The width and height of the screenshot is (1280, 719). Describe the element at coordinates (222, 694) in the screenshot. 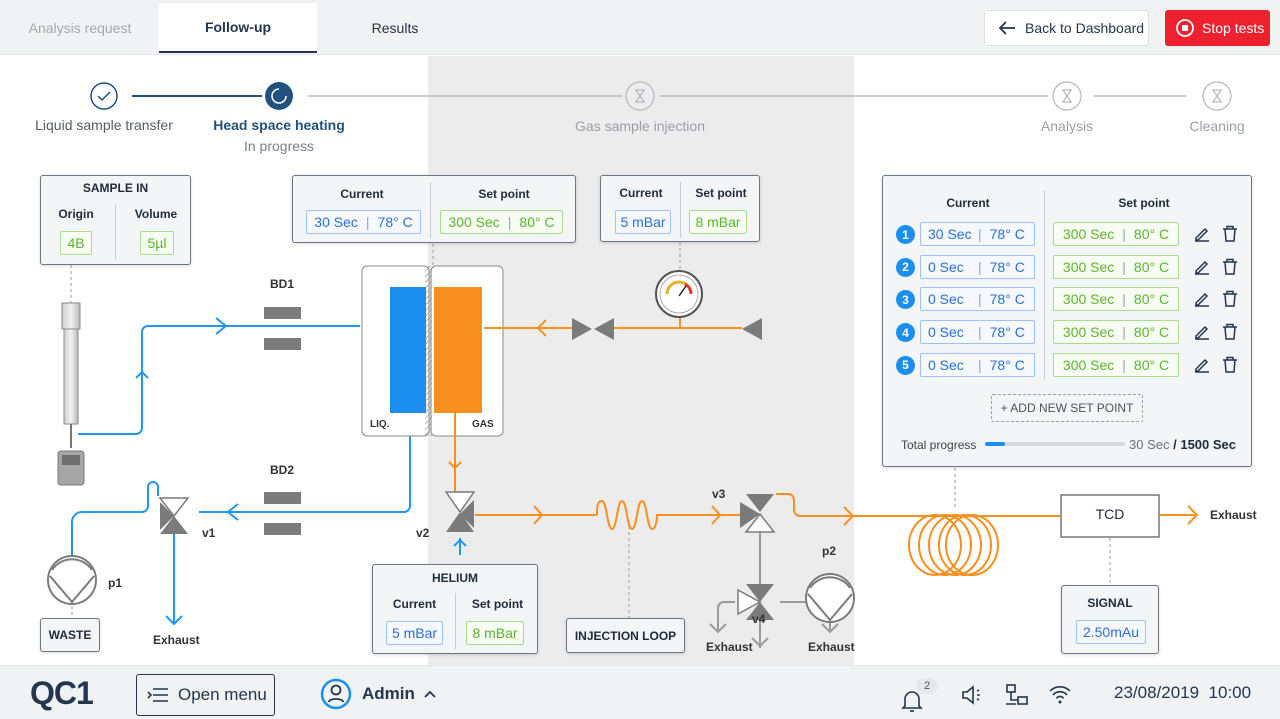

I see `open-menu-label: Open menu` at that location.